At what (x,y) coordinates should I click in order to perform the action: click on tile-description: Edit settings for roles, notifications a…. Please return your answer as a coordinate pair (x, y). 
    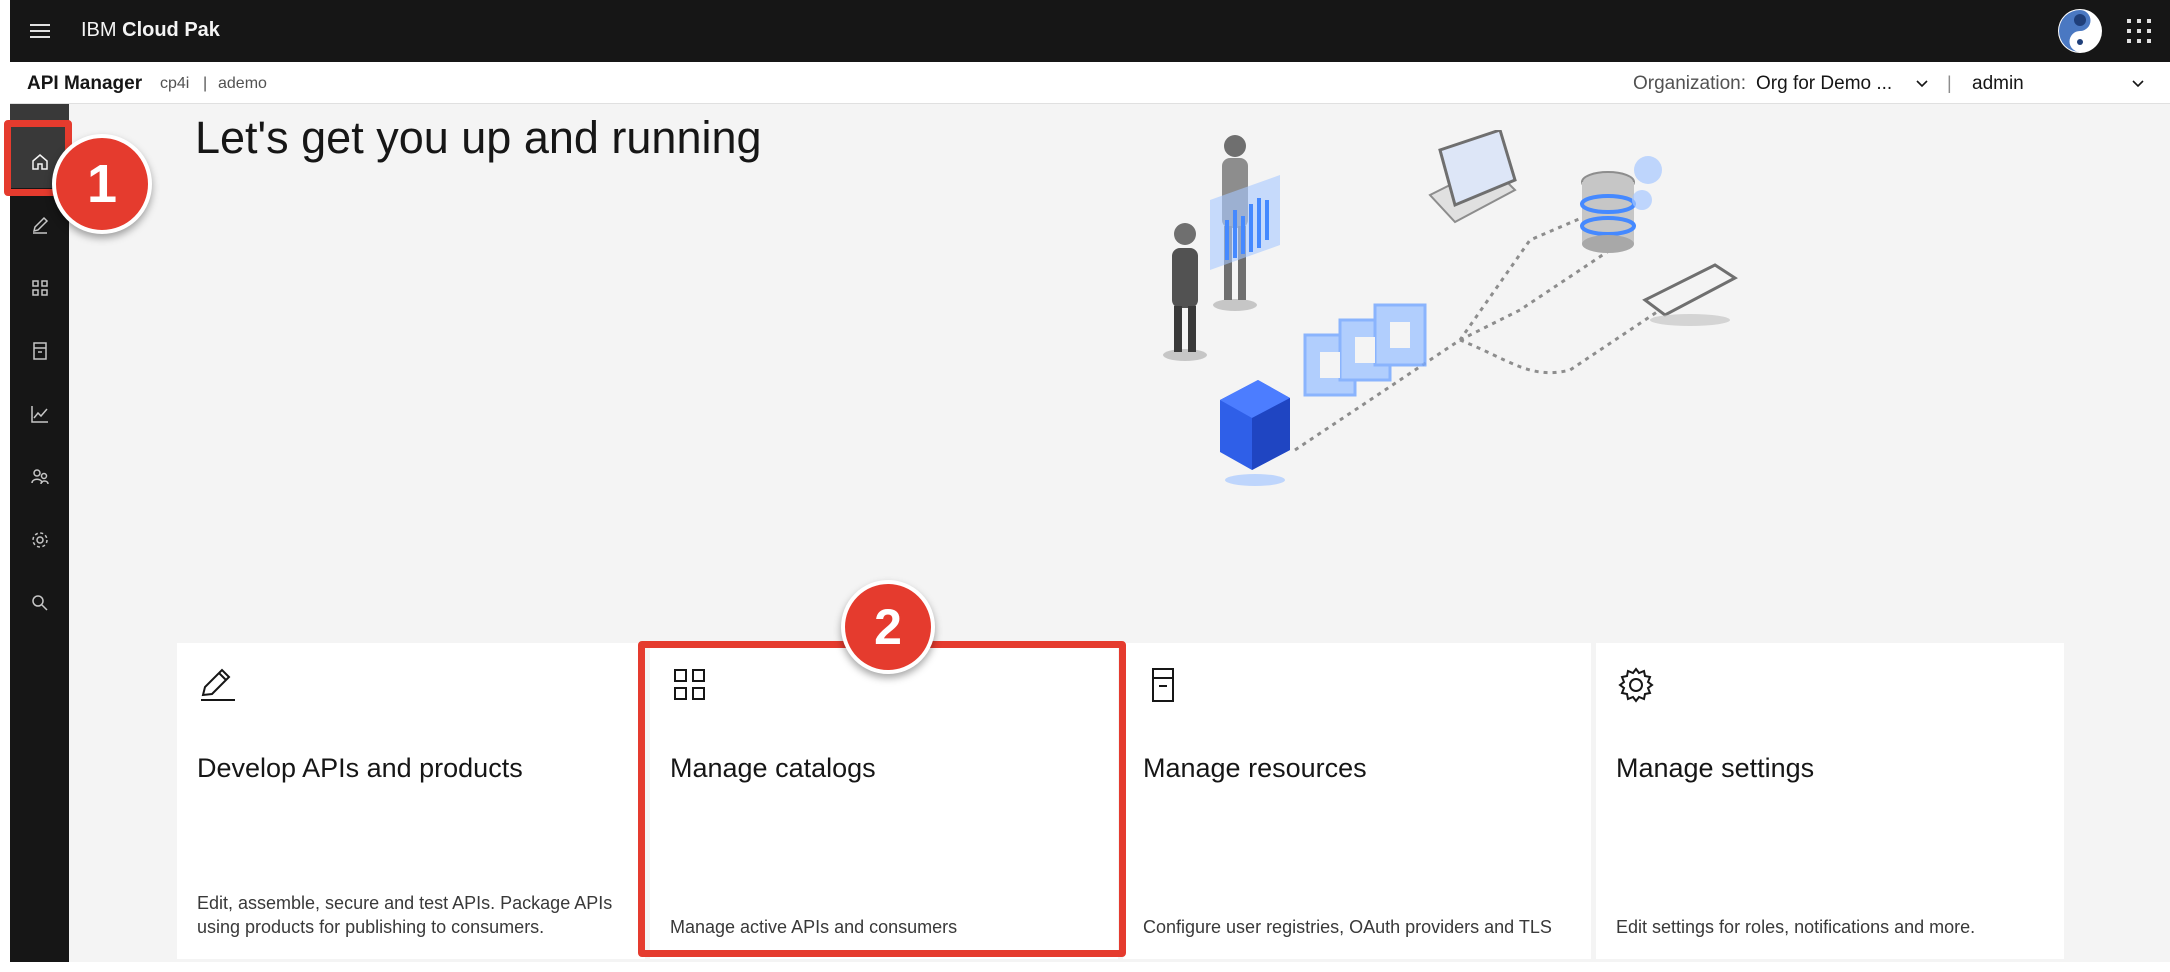
    Looking at the image, I should click on (1796, 927).